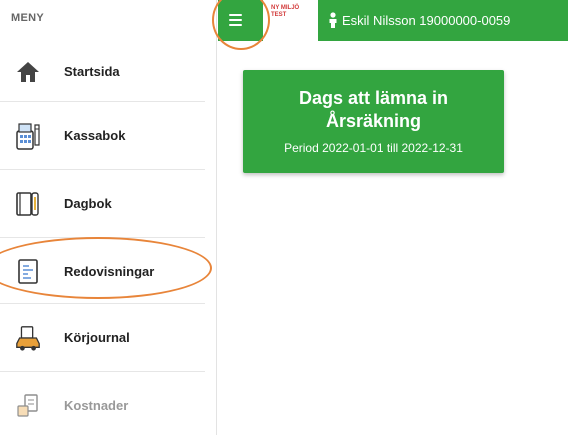 The image size is (568, 439). What do you see at coordinates (92, 71) in the screenshot?
I see `sidebar-item-label: Startsida` at bounding box center [92, 71].